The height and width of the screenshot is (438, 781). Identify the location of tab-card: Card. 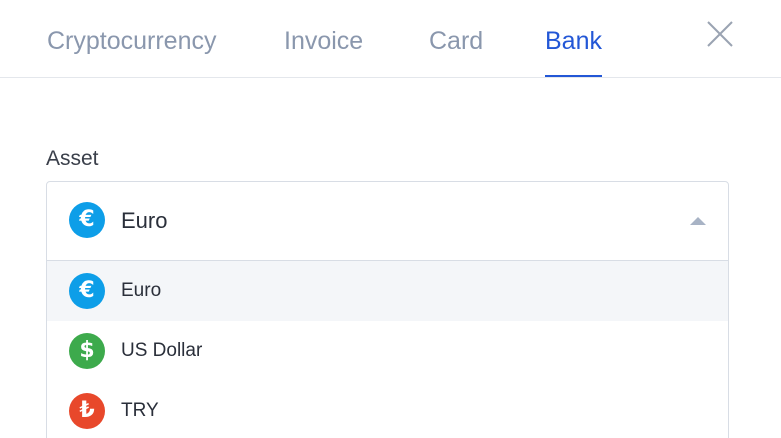
(456, 41).